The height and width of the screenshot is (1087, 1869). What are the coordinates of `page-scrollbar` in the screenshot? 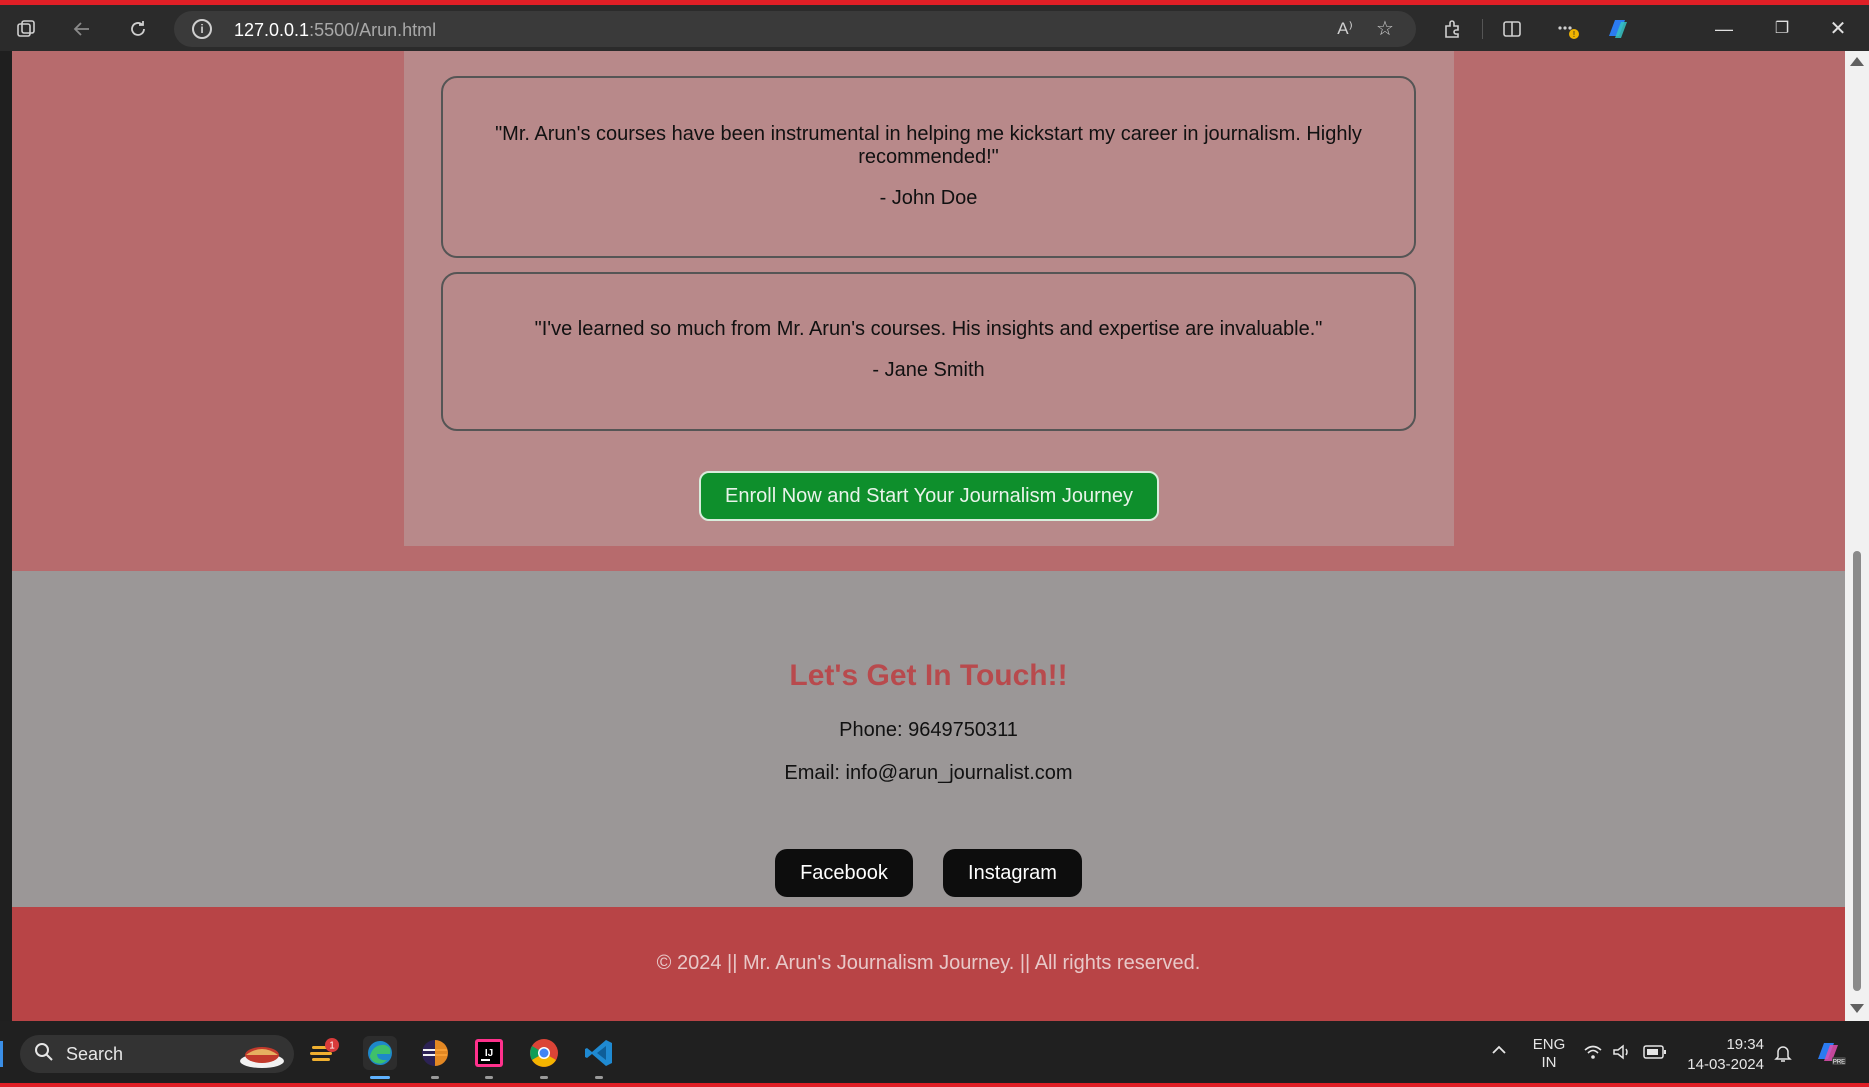 It's located at (1857, 536).